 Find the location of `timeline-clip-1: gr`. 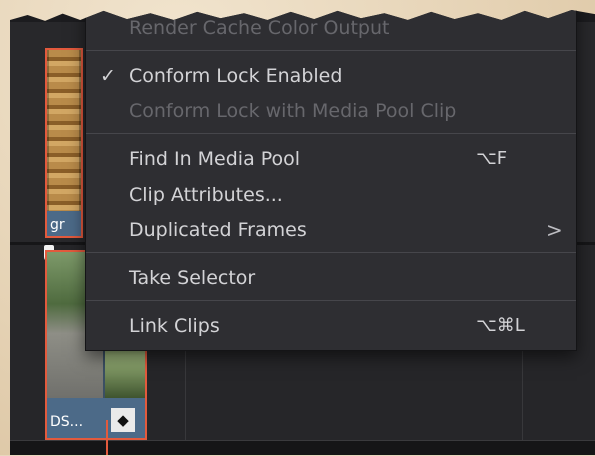

timeline-clip-1: gr is located at coordinates (64, 143).